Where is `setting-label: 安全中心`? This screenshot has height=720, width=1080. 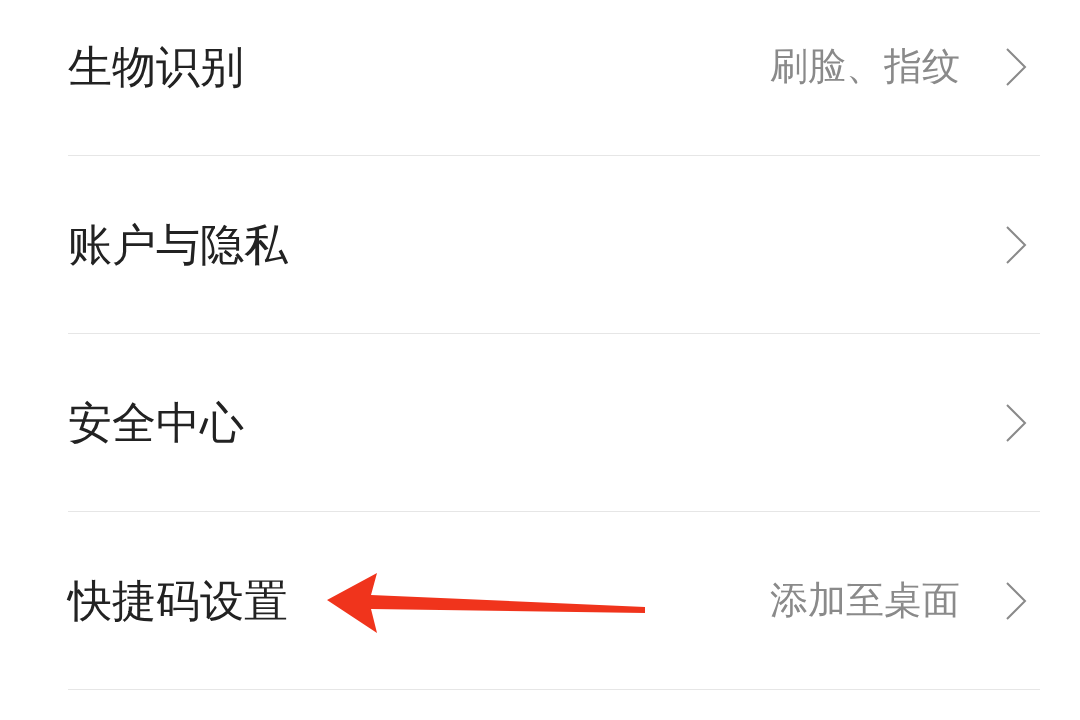 setting-label: 安全中心 is located at coordinates (156, 422).